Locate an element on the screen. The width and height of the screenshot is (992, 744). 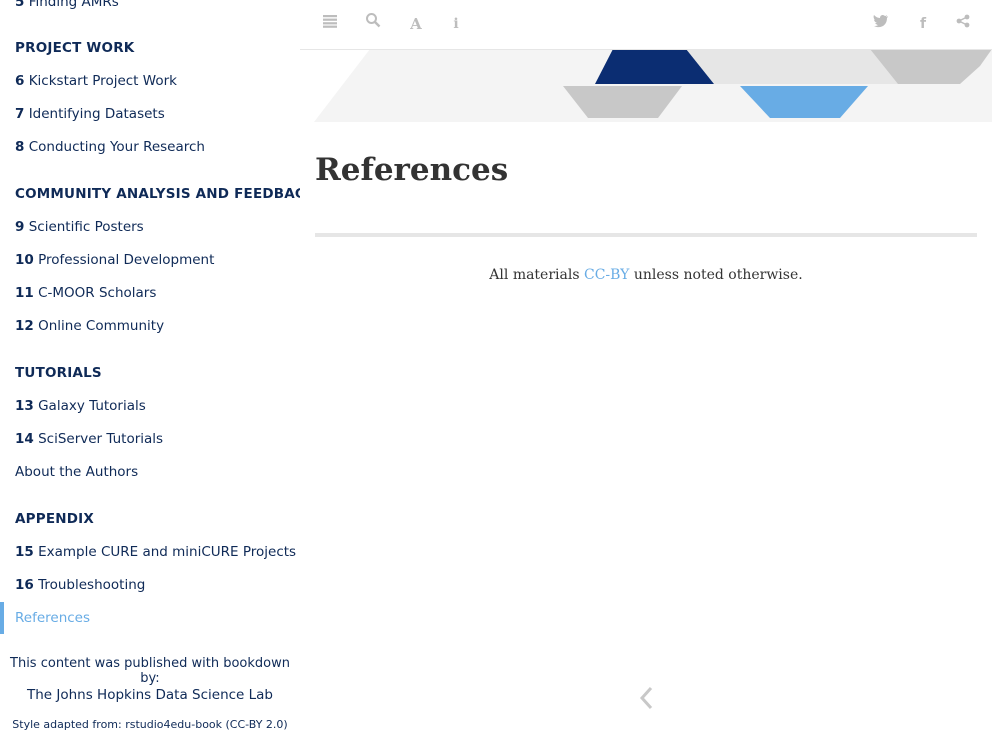
facebook-icon: f is located at coordinates (923, 24).